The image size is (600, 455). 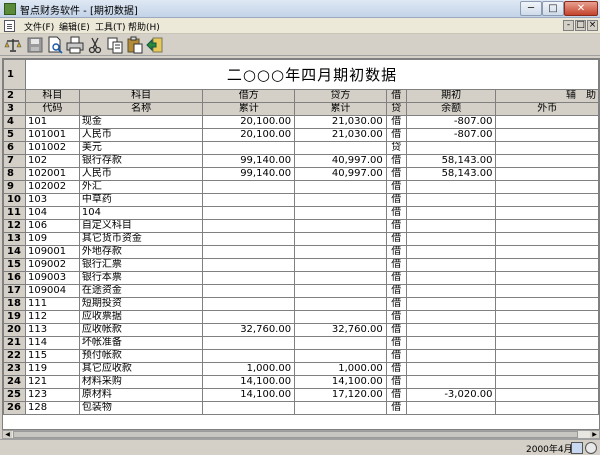 I want to click on table-row: 10 103 中草药 借, so click(x=301, y=200).